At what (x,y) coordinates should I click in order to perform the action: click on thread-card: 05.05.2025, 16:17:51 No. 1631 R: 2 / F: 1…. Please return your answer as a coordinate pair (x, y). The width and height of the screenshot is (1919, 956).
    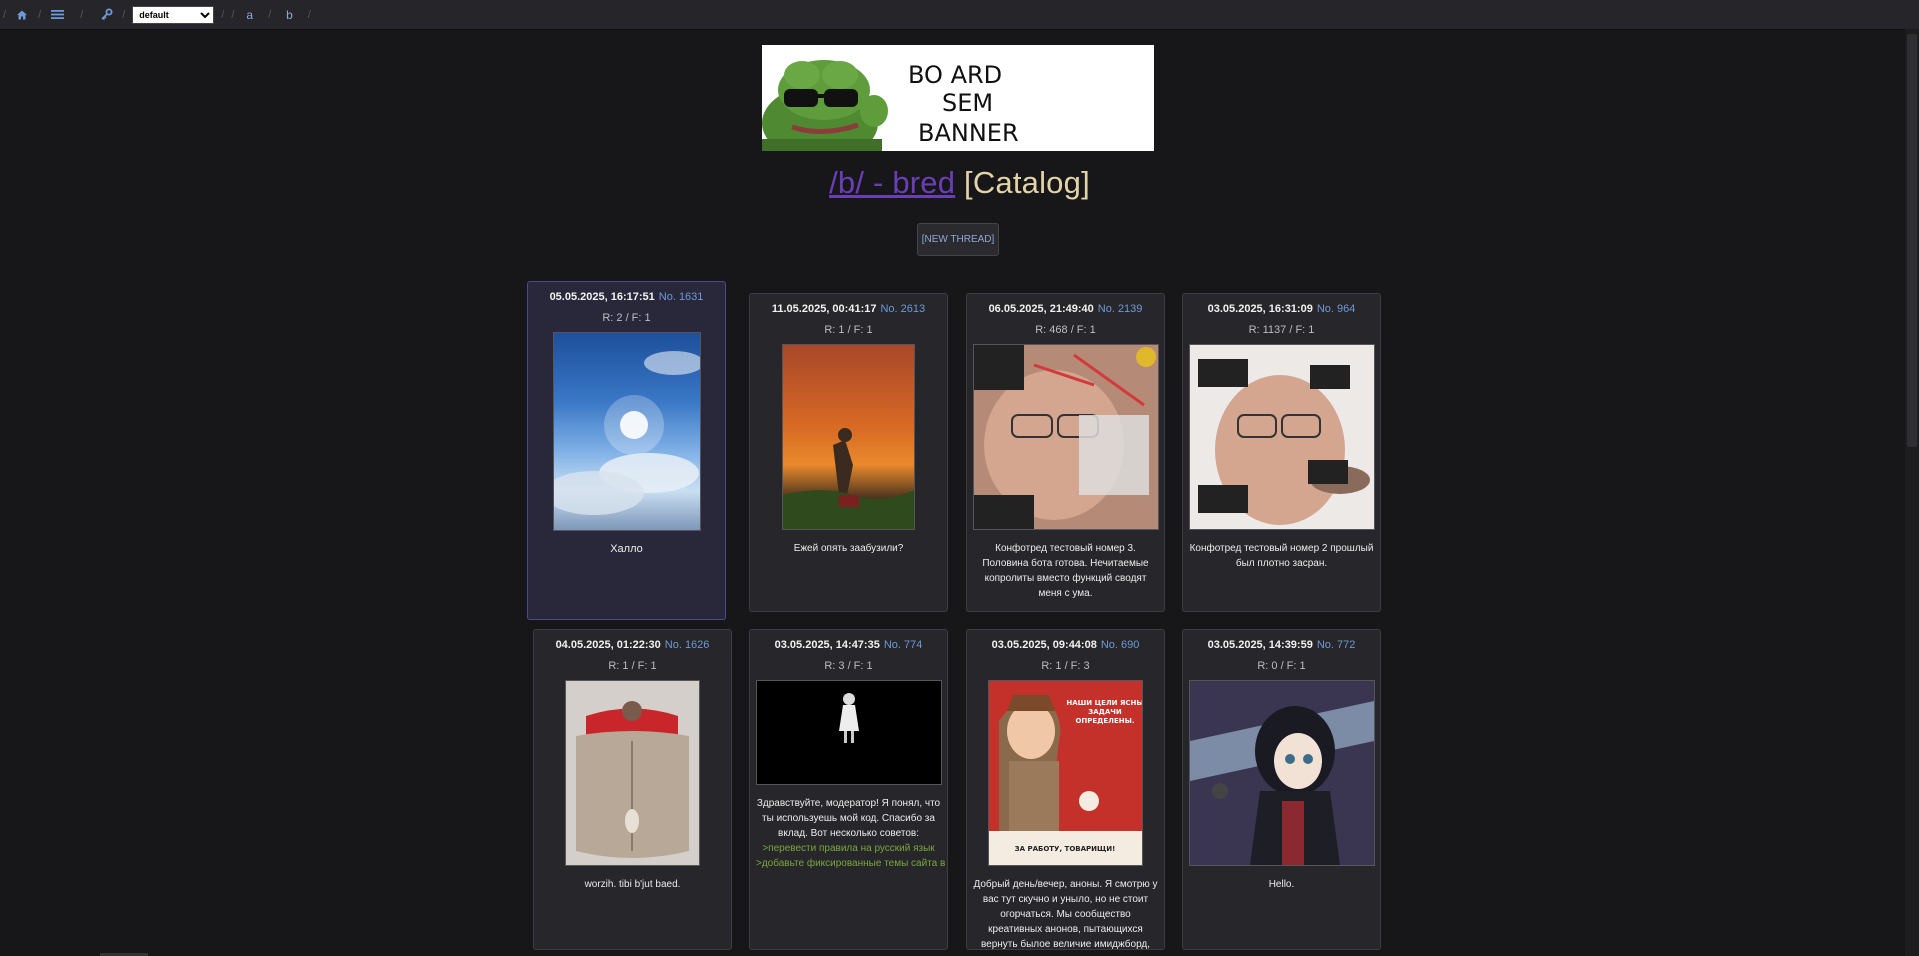
    Looking at the image, I should click on (626, 450).